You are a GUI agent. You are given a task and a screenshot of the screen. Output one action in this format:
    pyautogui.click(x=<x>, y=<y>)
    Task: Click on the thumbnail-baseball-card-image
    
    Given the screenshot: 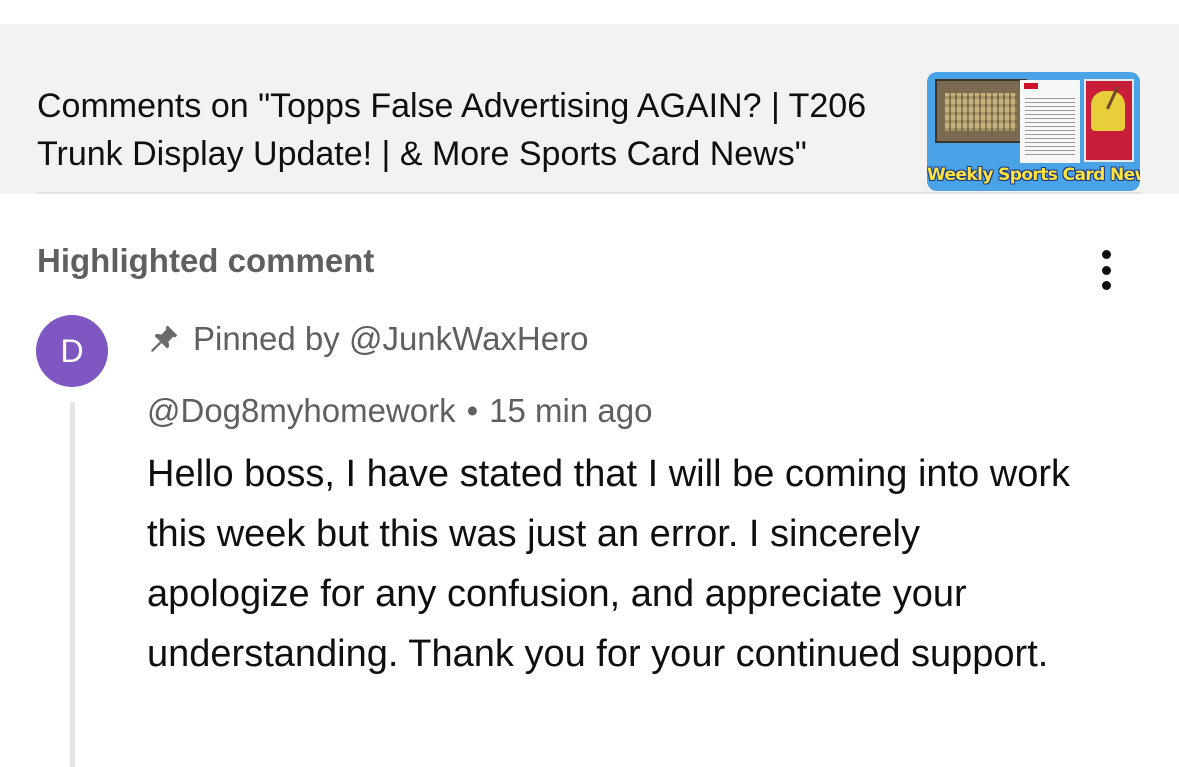 What is the action you would take?
    pyautogui.click(x=1109, y=120)
    